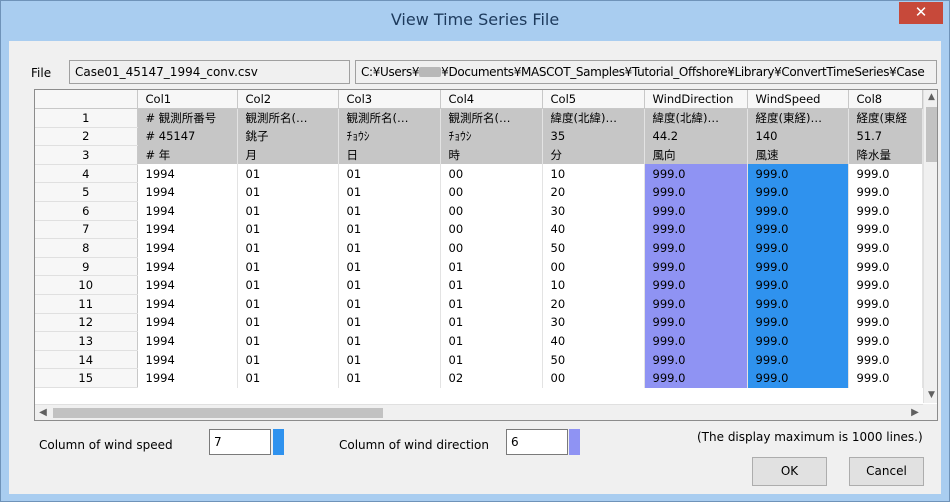  Describe the element at coordinates (885, 100) in the screenshot. I see `column-header: Col8` at that location.